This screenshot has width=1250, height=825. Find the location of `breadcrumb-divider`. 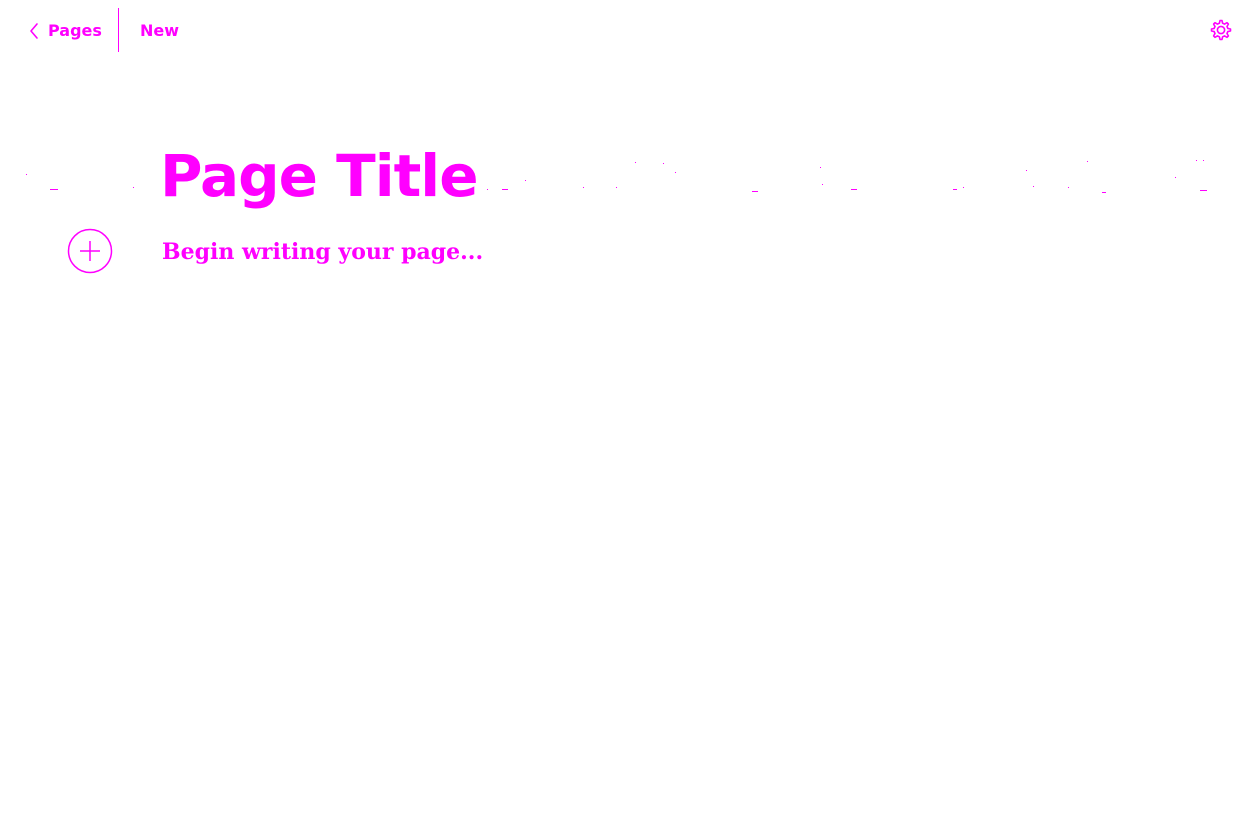

breadcrumb-divider is located at coordinates (118, 30).